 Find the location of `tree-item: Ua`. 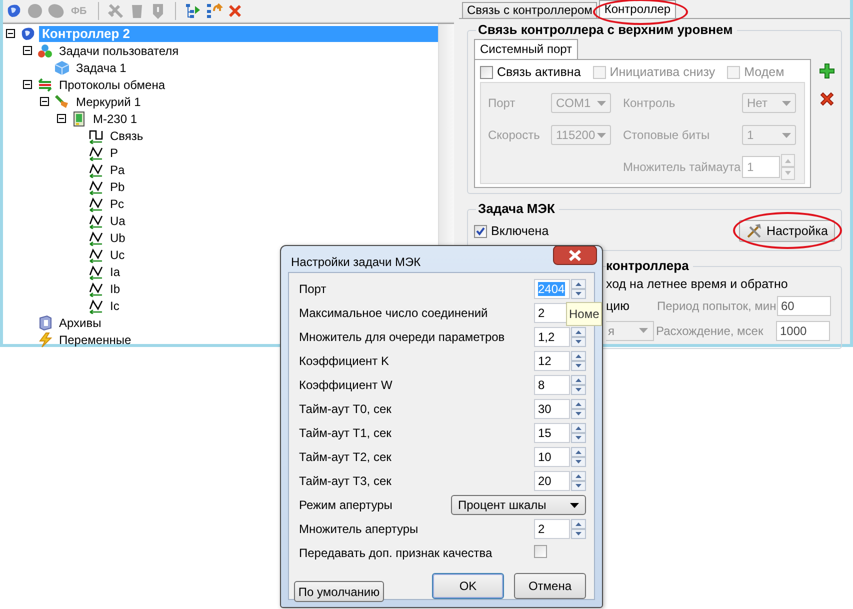

tree-item: Ua is located at coordinates (117, 220).